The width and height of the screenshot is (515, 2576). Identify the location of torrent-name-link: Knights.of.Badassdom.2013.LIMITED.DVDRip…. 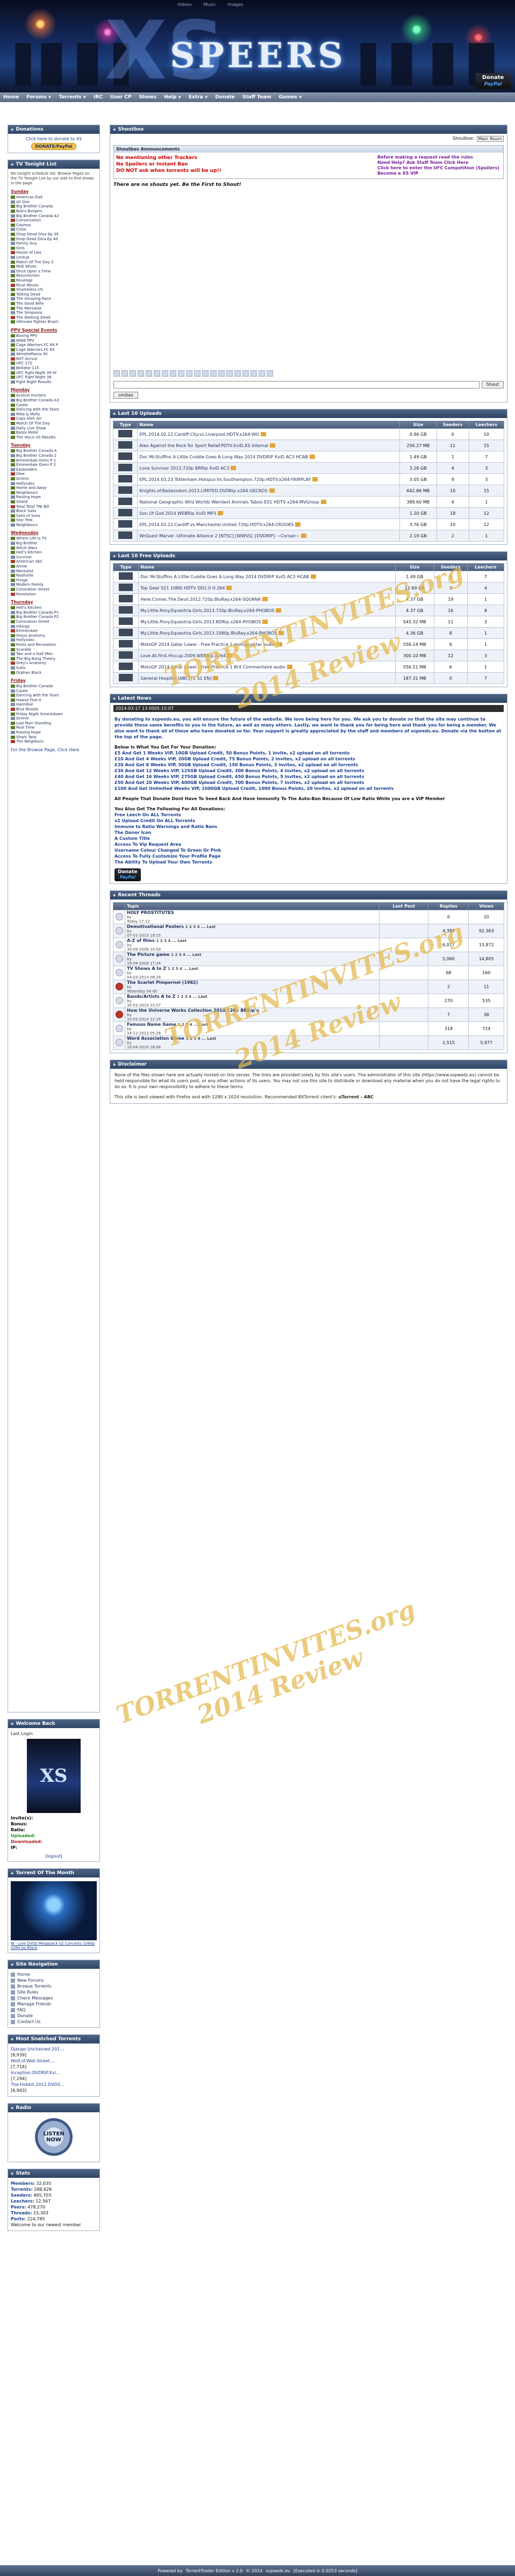
(203, 491).